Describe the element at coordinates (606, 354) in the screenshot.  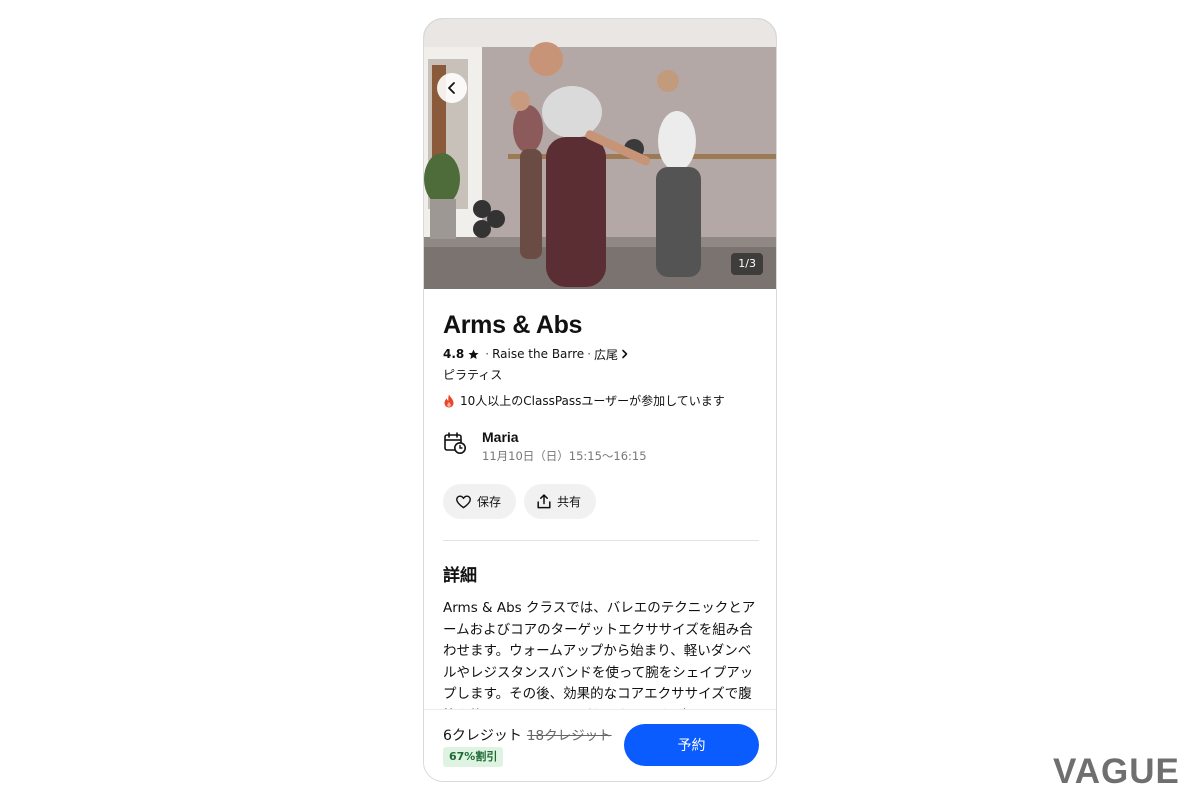
I see `area-name: 広尾` at that location.